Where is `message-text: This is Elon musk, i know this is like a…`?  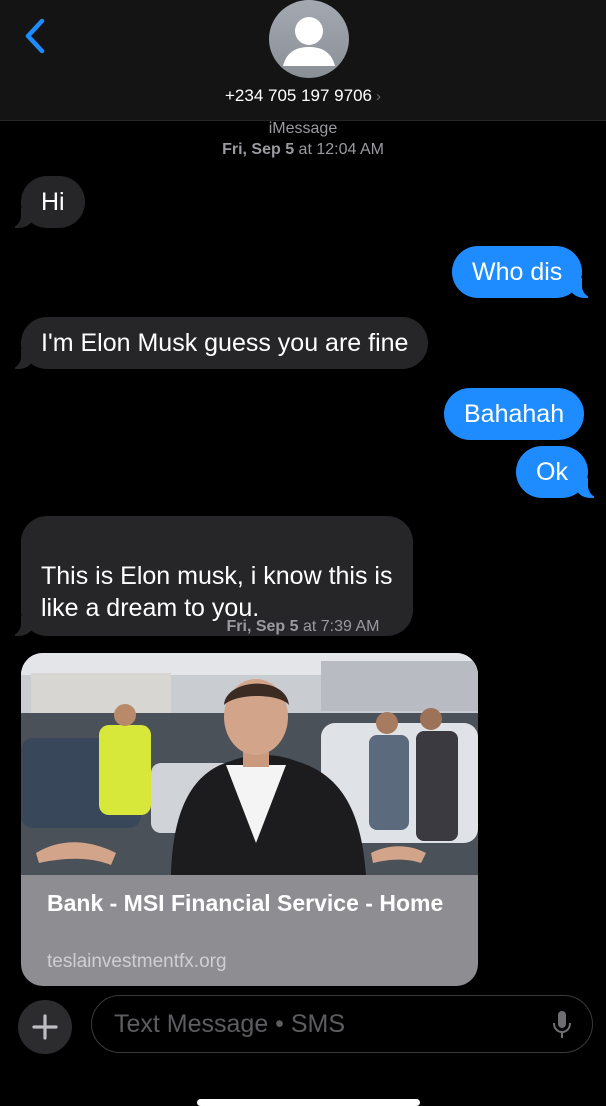
message-text: This is Elon musk, i know this is like a… is located at coordinates (217, 592).